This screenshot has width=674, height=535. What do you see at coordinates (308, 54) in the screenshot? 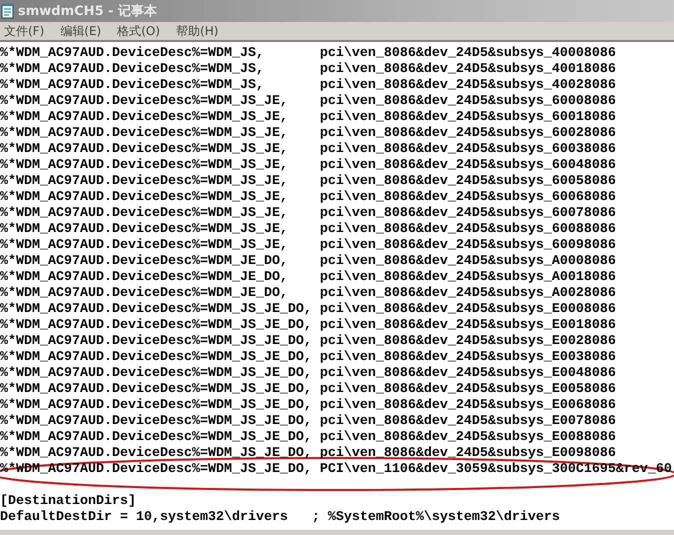
I see `text-line: %*WDM_AC97AUD.DeviceDesc%=WDM_JS, pci\ven_8086&dev_24D5&subsys_40008086` at bounding box center [308, 54].